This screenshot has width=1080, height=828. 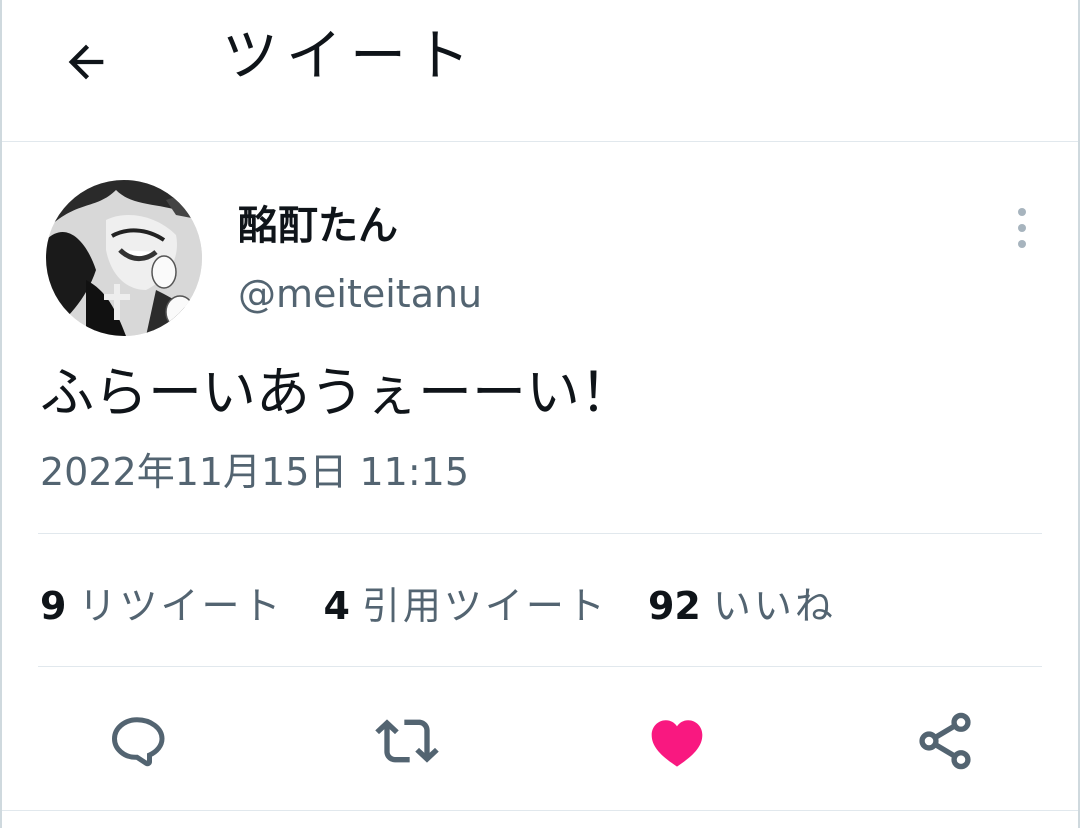 I want to click on engagement-stats: 9 リツイート 4 引用ツイート 92 いいね, so click(x=458, y=602).